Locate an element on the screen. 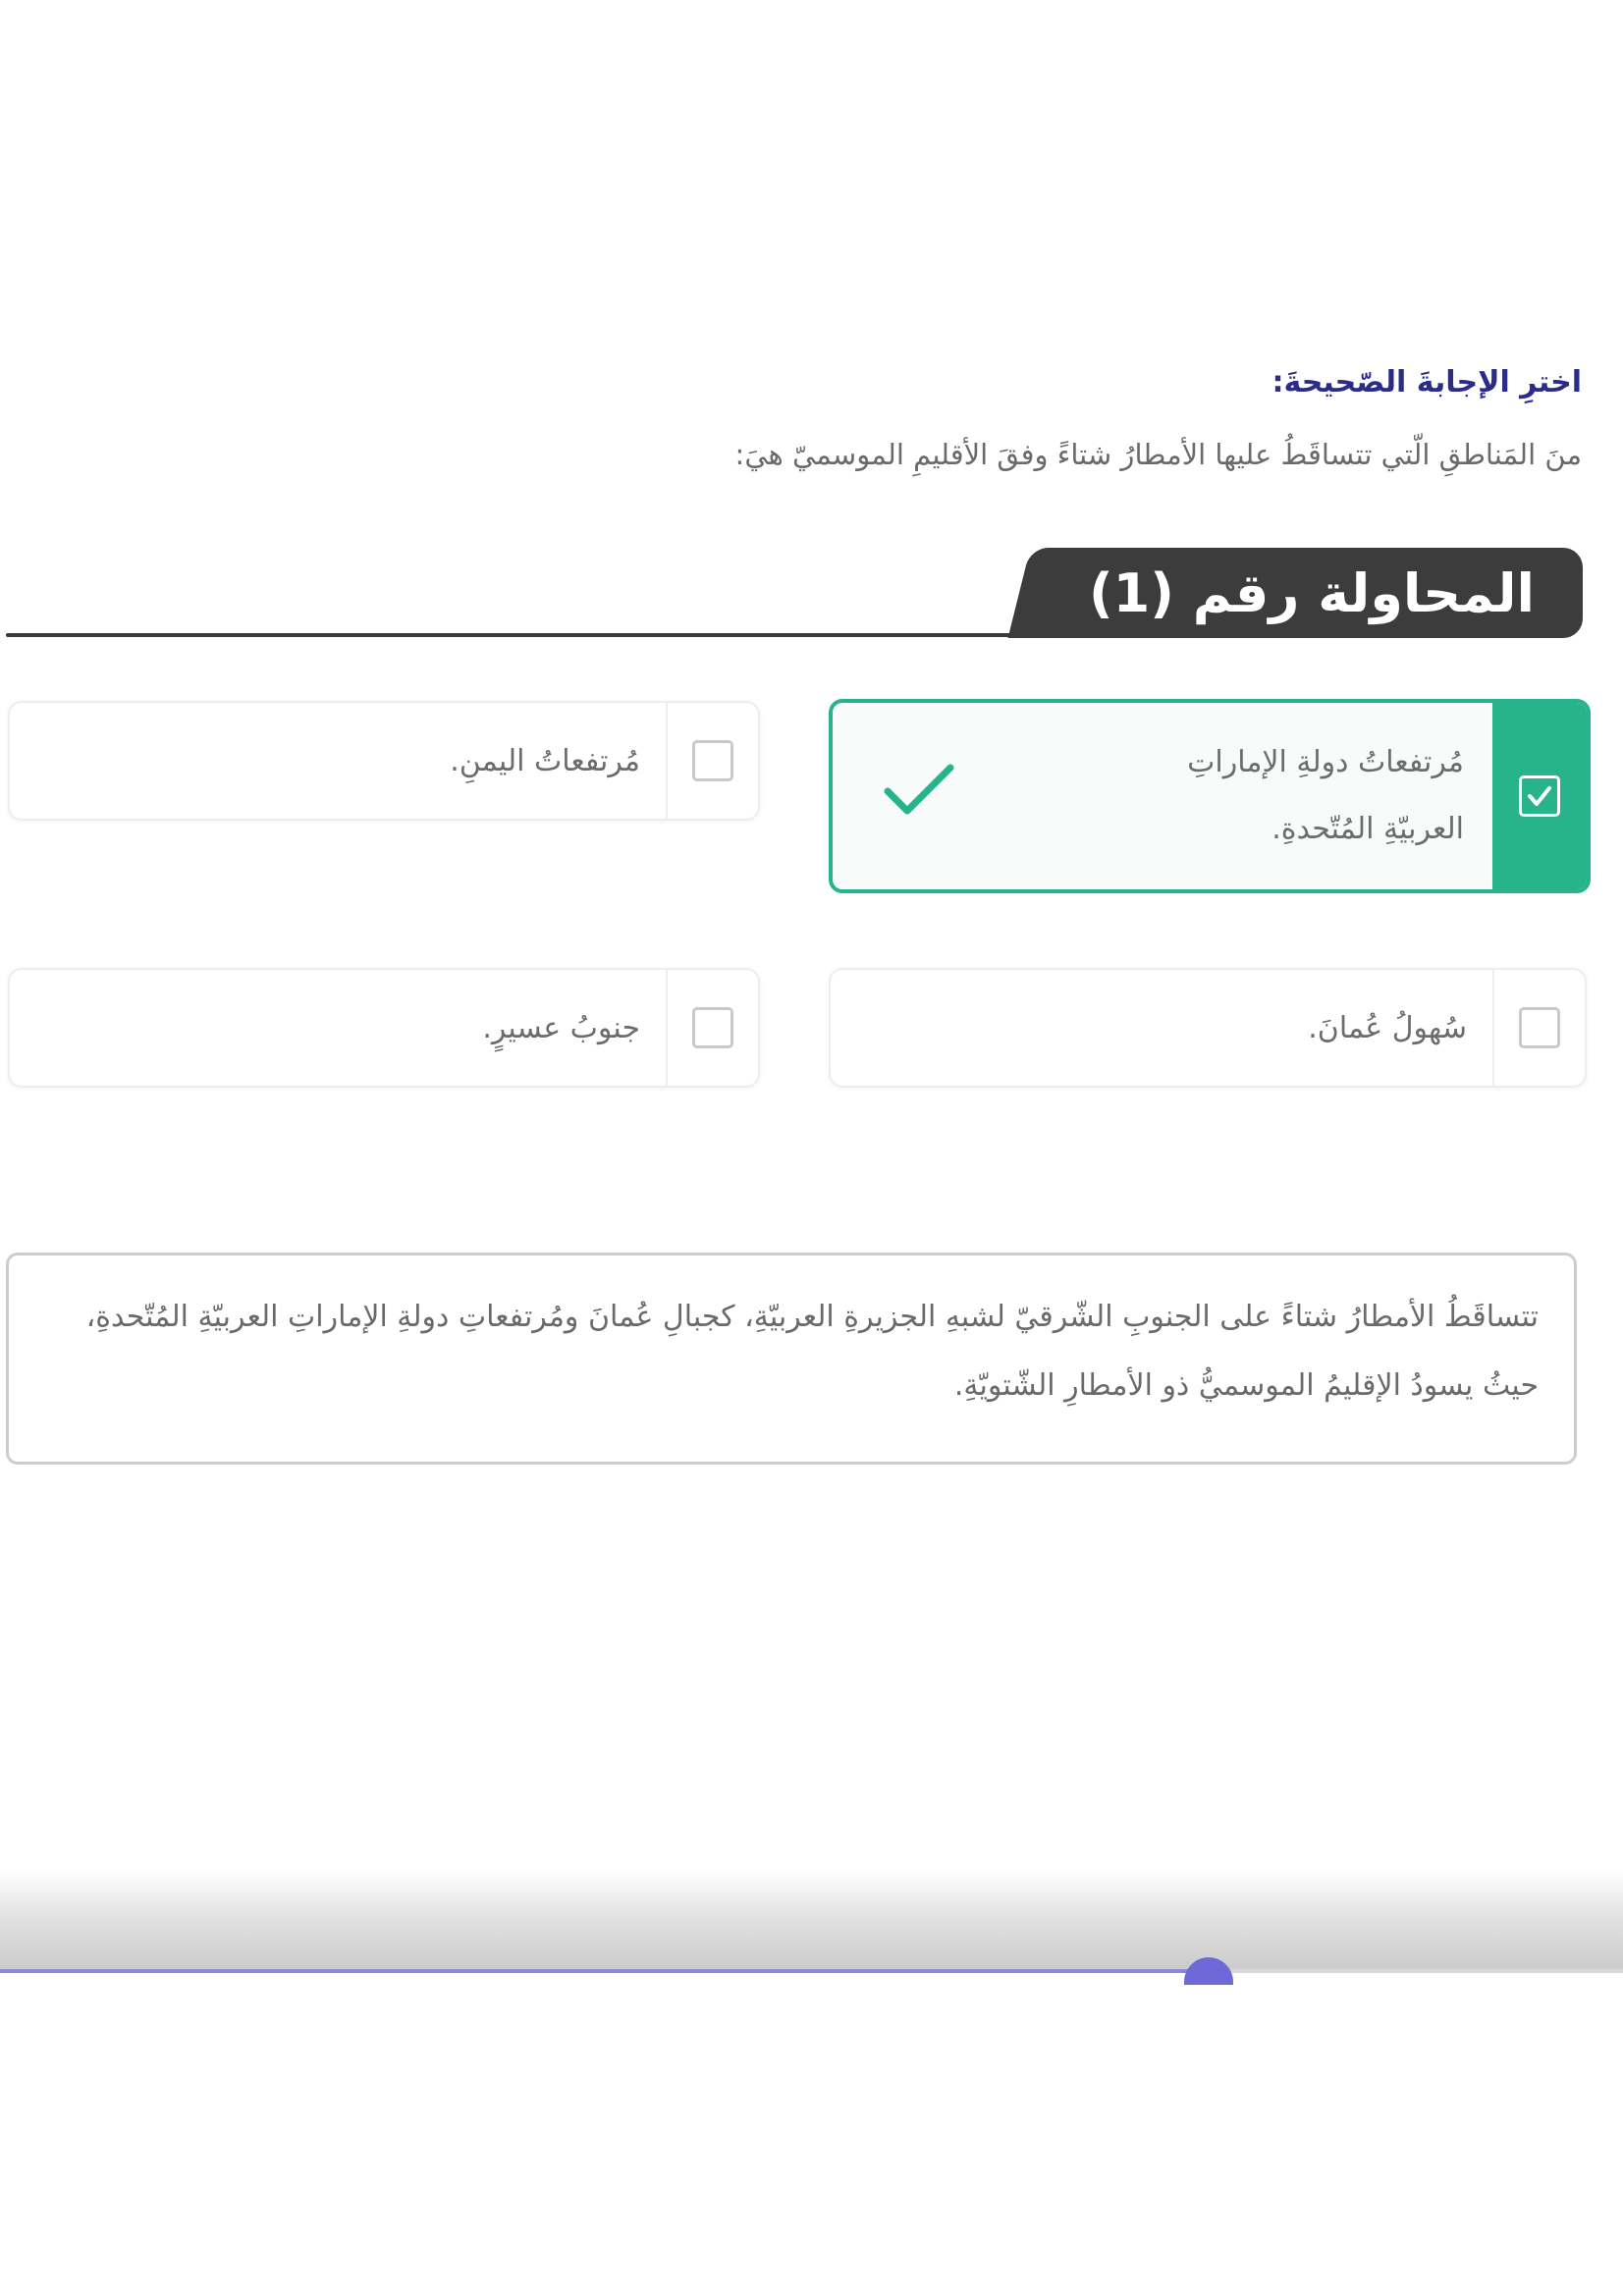  attempt-title: المحاولة رقم (1) is located at coordinates (1312, 593).